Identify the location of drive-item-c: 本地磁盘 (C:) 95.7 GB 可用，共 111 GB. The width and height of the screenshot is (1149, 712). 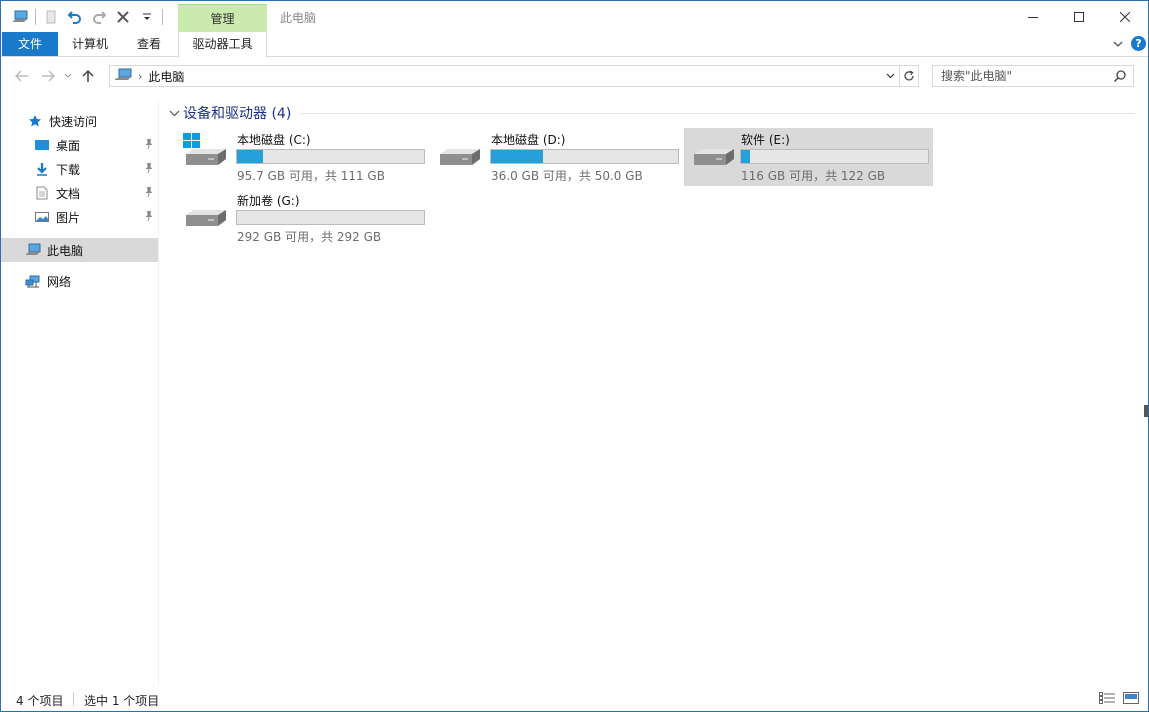
(295, 157).